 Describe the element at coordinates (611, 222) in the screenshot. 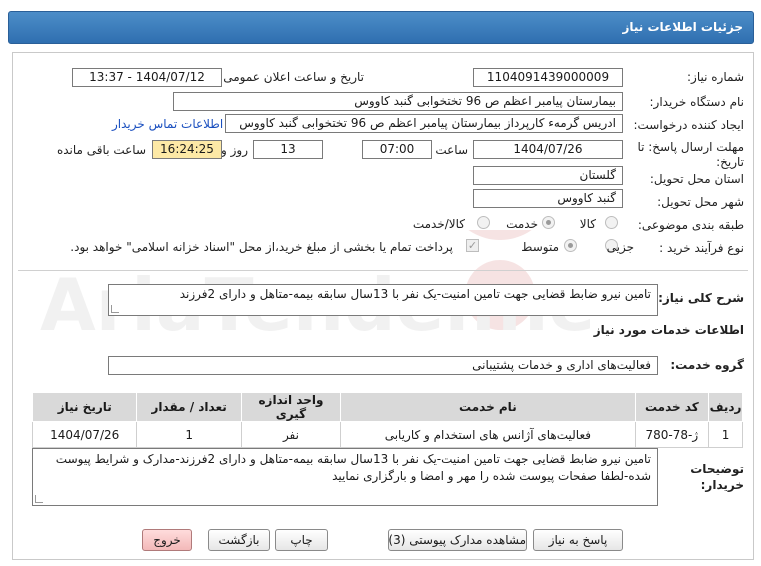

I see `category-radio-goods` at that location.